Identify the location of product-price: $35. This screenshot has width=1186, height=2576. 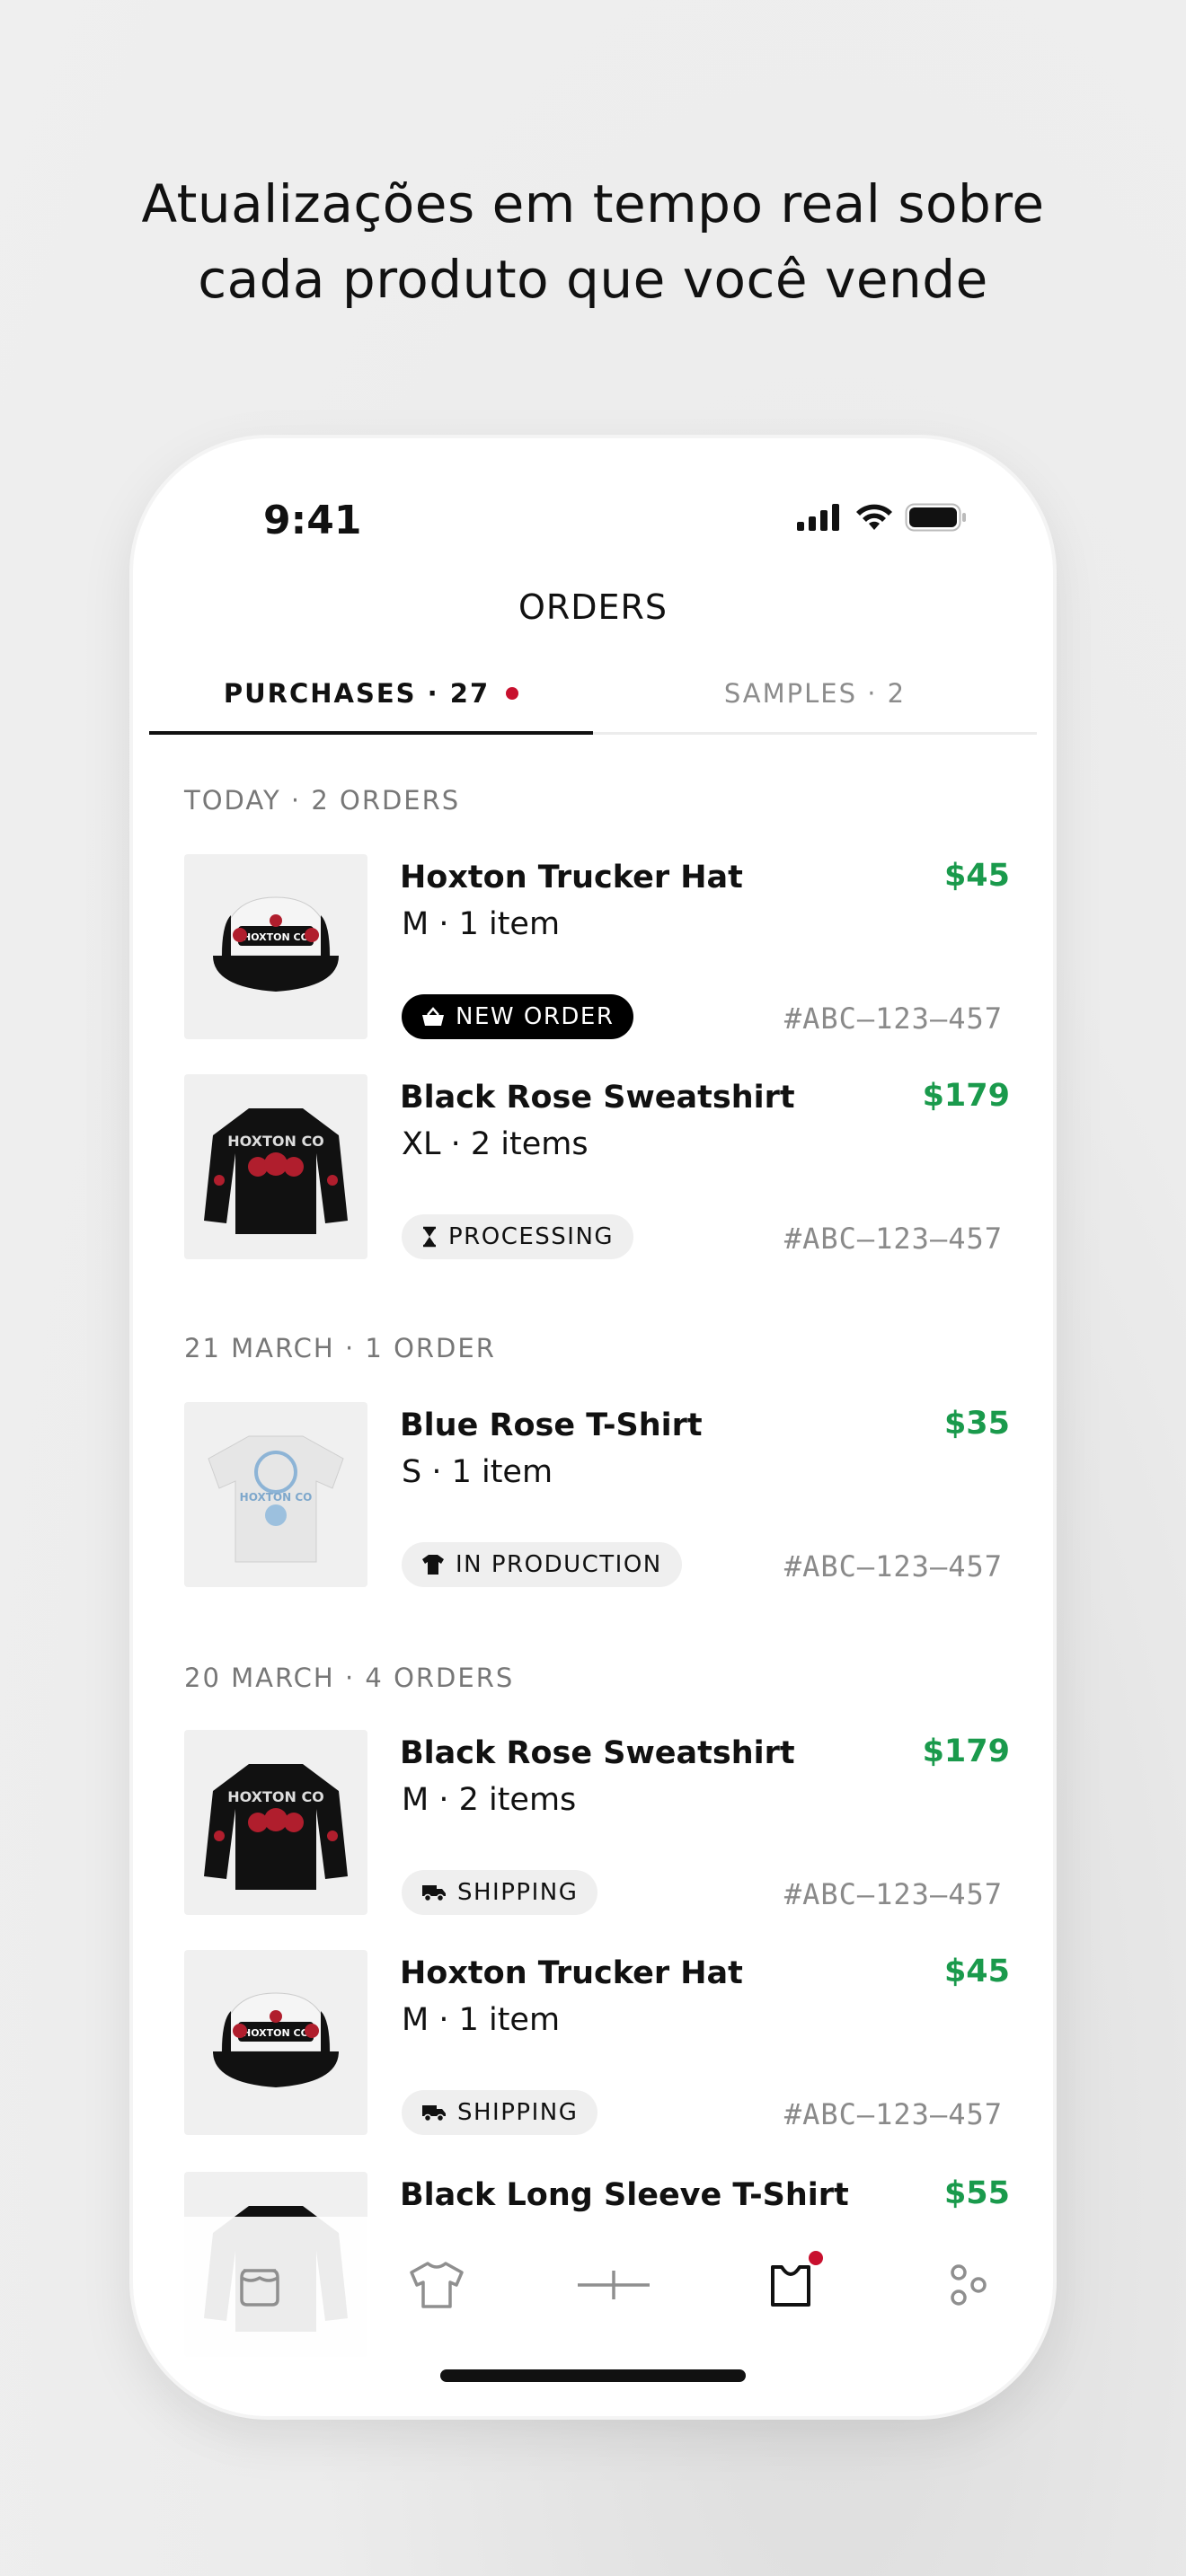
(976, 1424).